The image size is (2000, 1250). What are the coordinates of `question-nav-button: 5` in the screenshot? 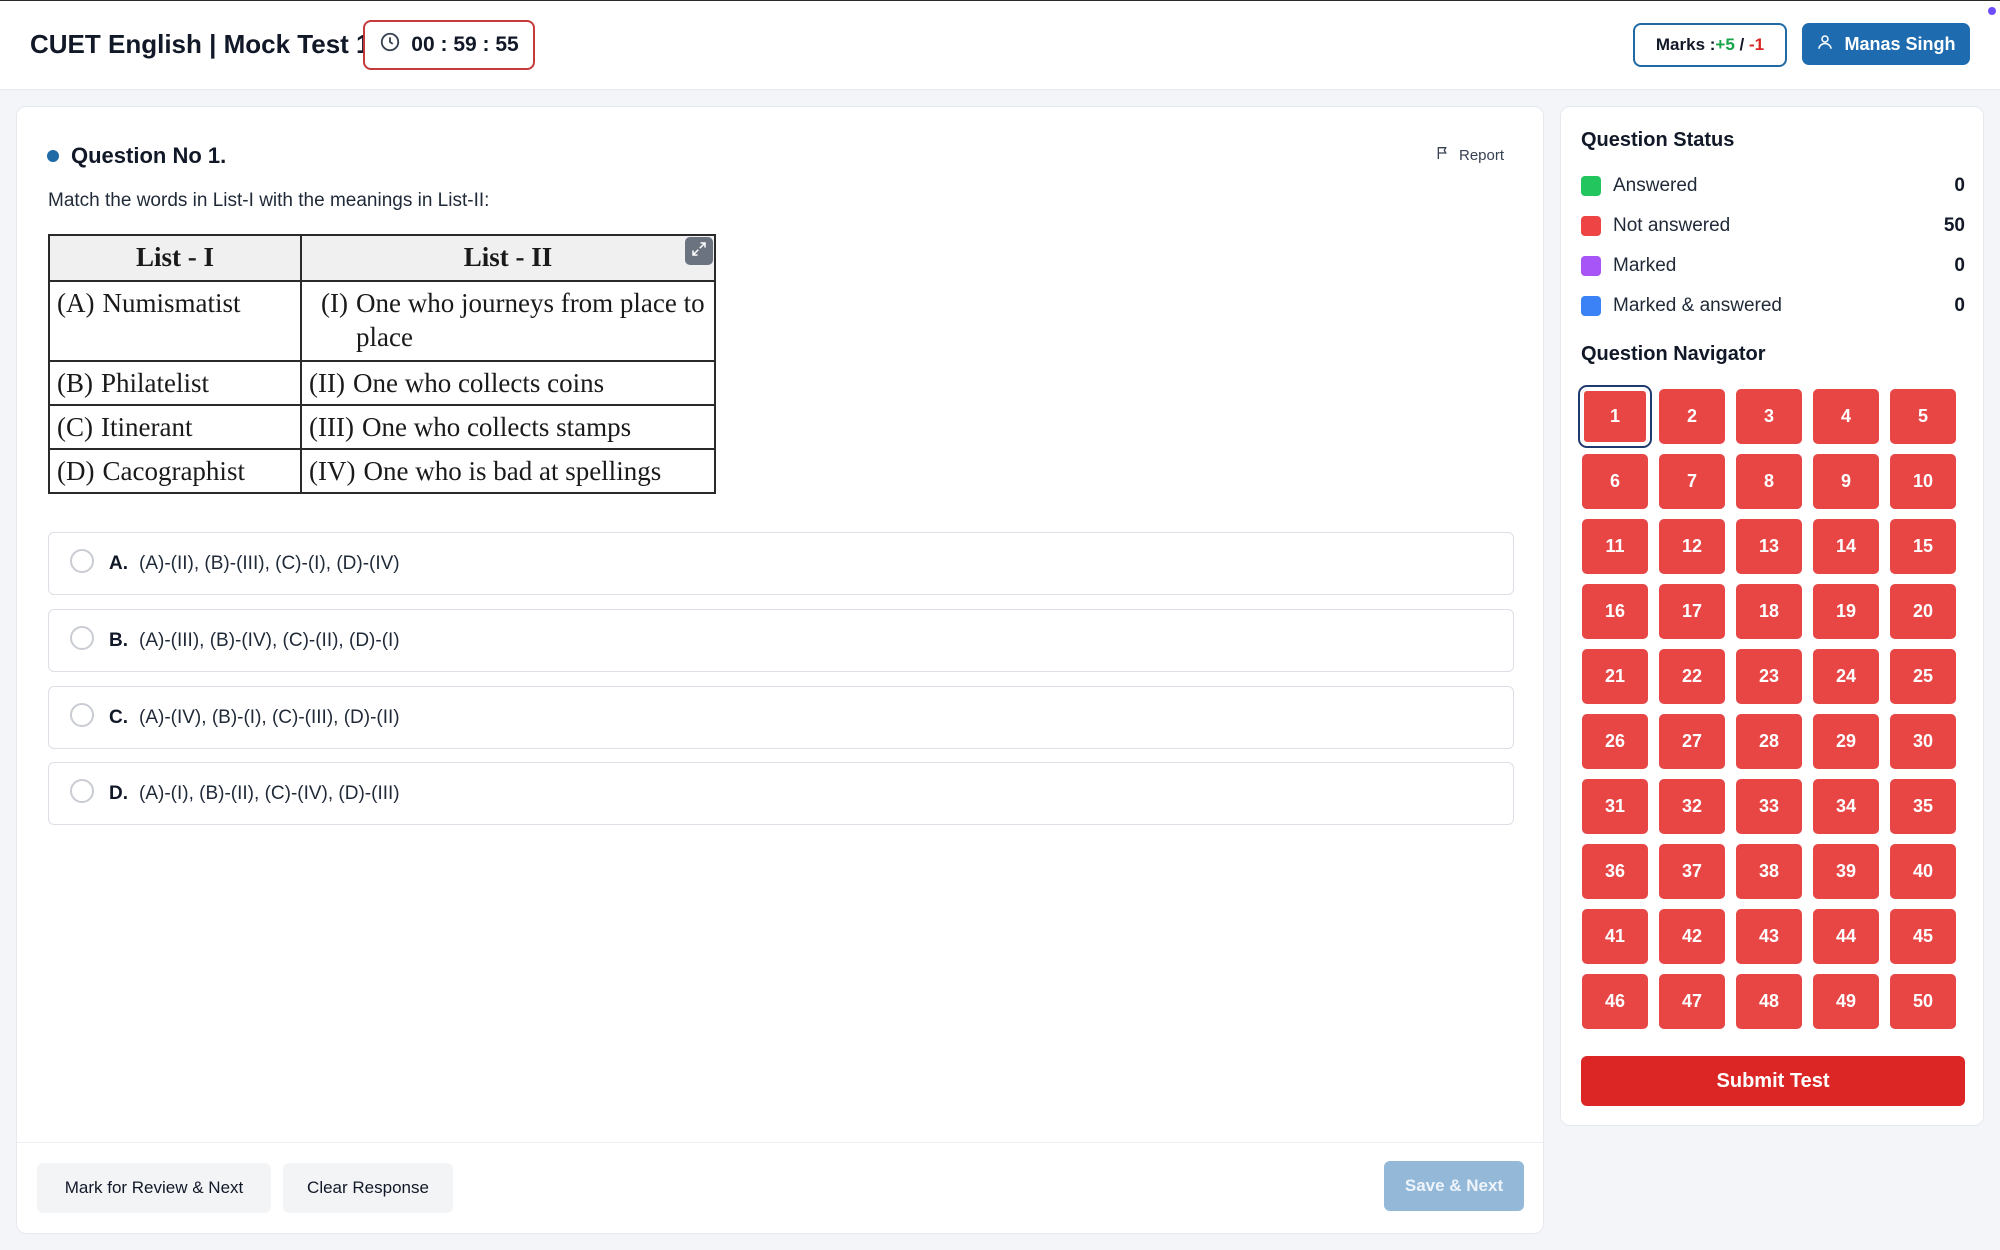 It's located at (1923, 416).